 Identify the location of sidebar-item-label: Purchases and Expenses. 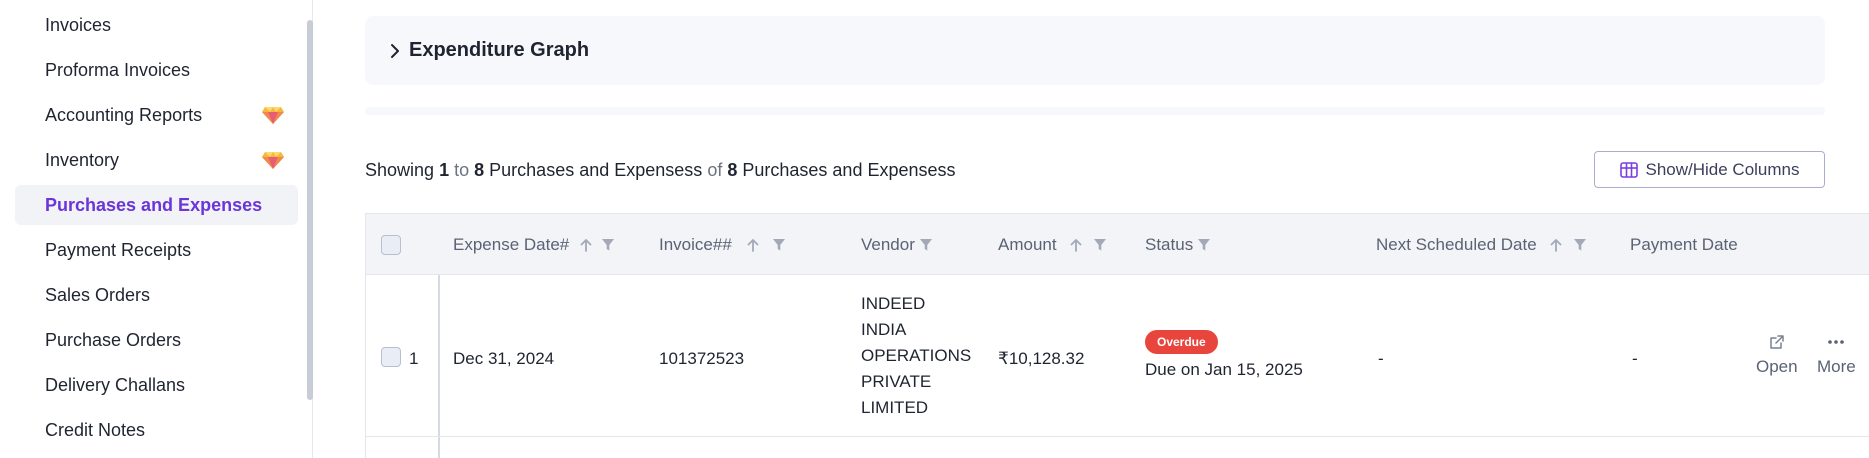
(154, 204).